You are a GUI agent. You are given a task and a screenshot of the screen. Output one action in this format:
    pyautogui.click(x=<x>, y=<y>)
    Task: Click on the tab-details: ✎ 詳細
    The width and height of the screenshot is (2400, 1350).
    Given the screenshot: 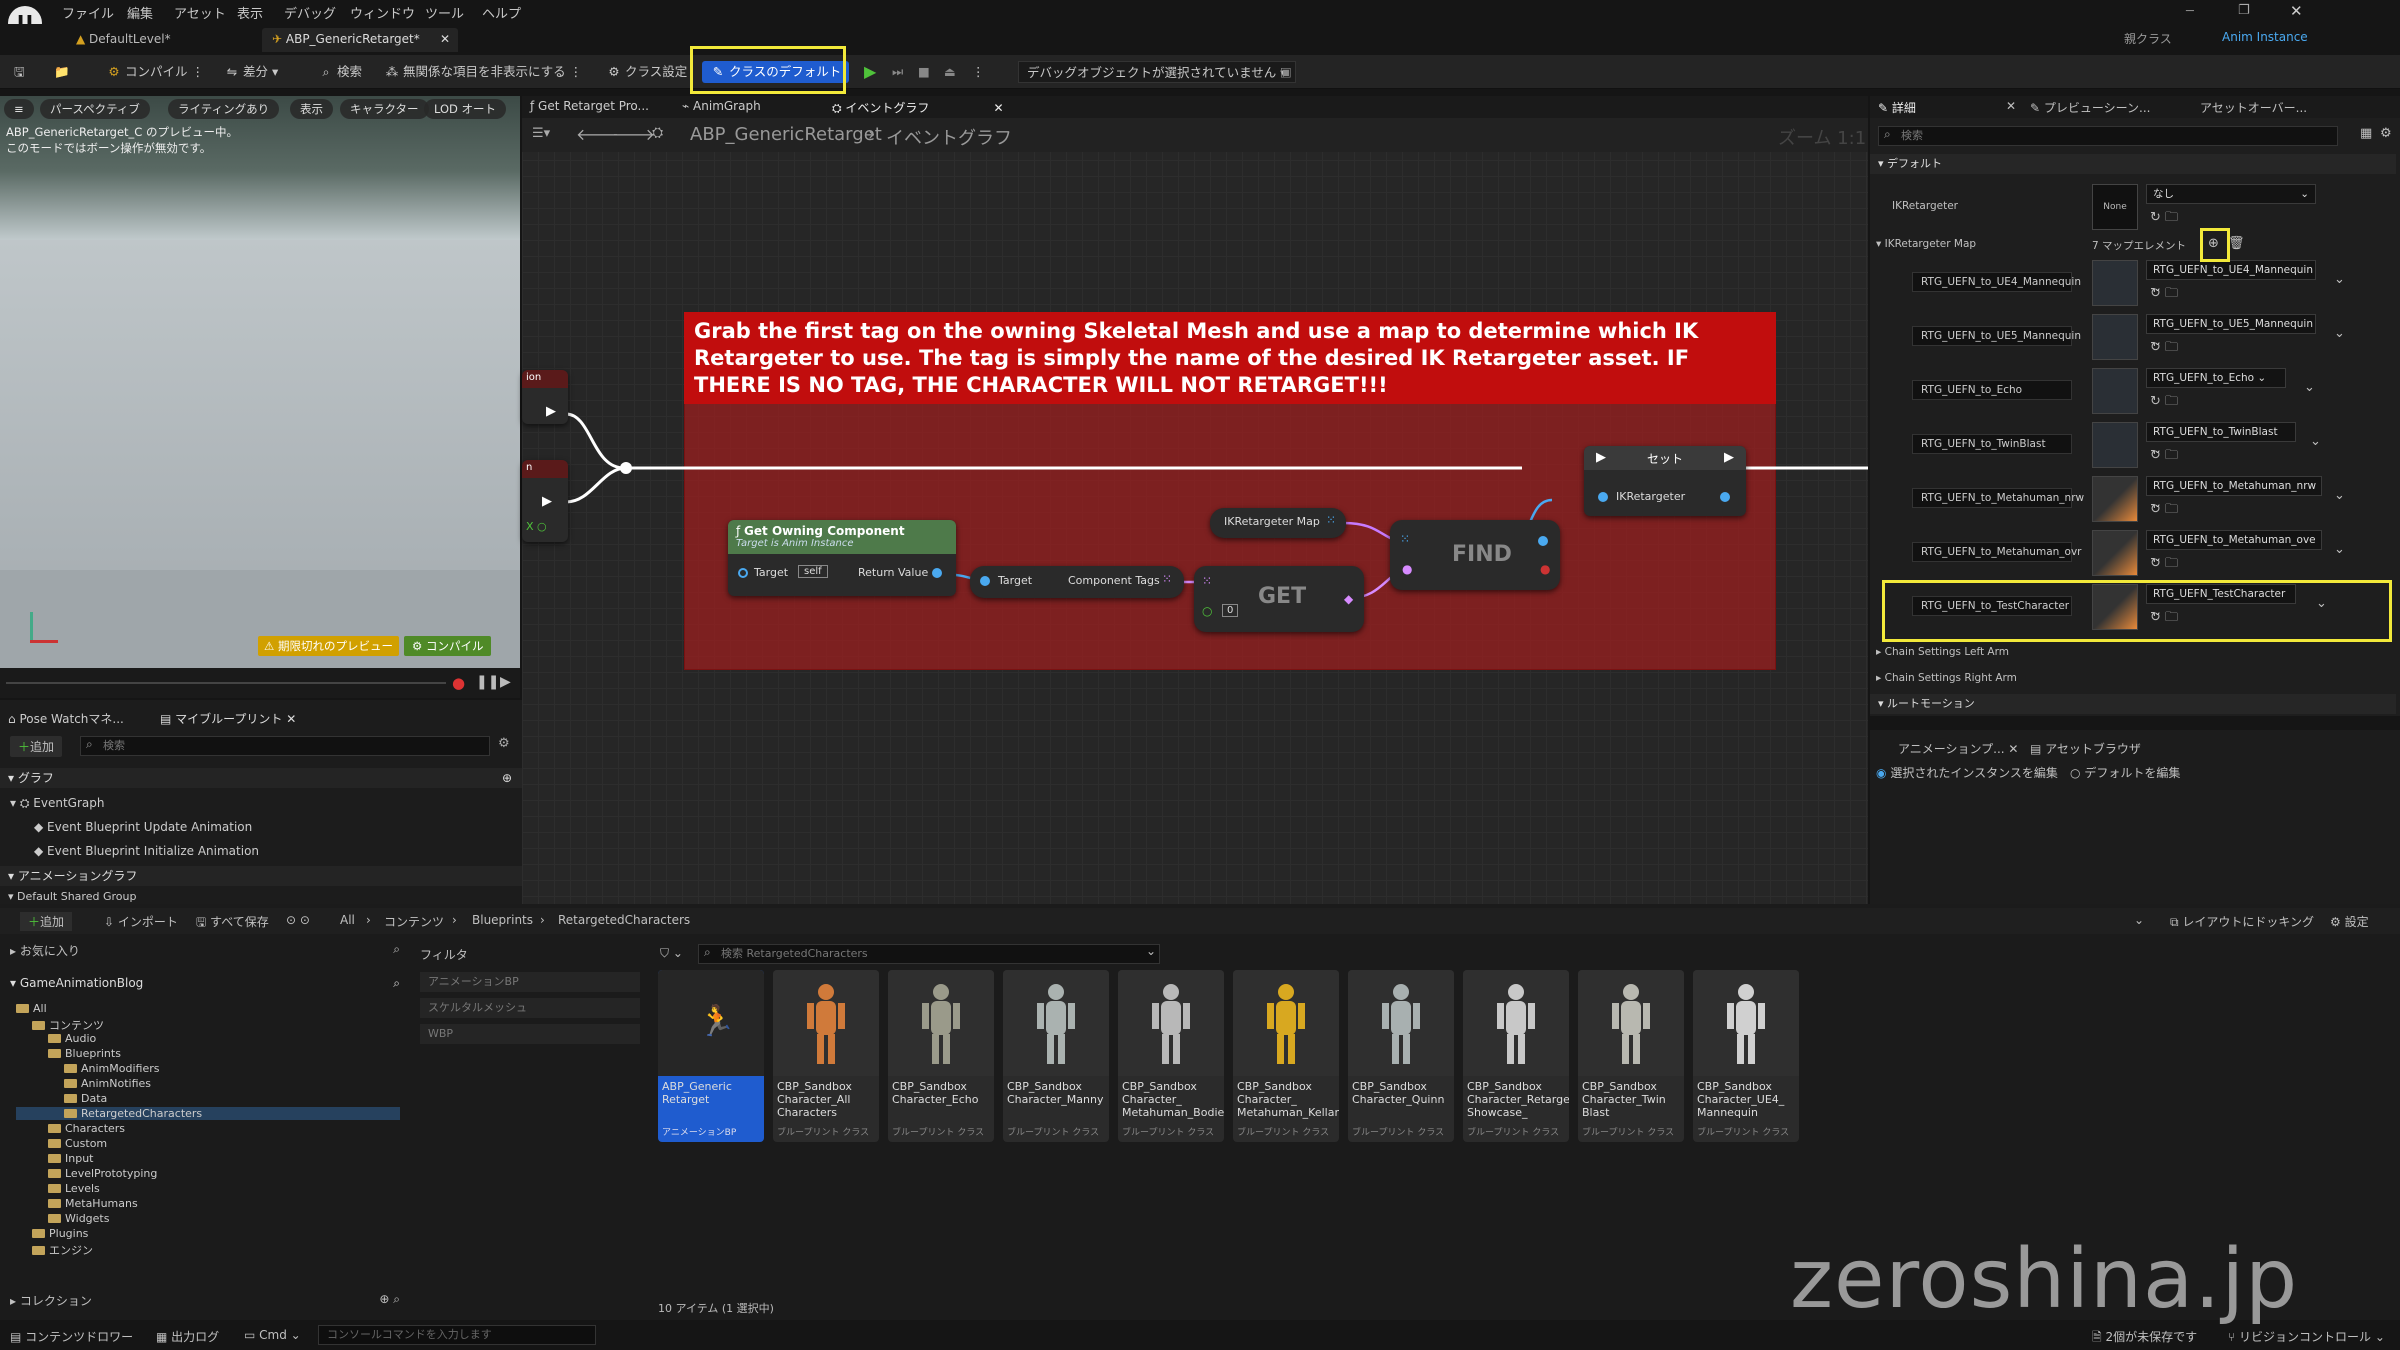 What is the action you would take?
    pyautogui.click(x=1897, y=107)
    